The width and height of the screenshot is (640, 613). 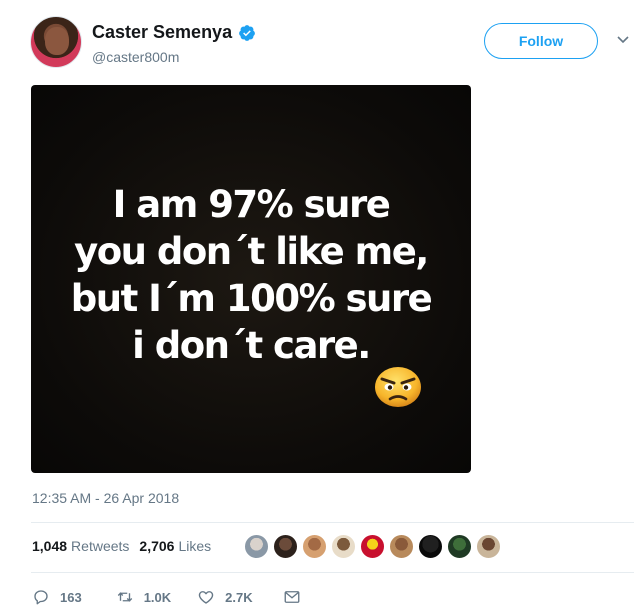 What do you see at coordinates (71, 597) in the screenshot?
I see `reply-count: 163` at bounding box center [71, 597].